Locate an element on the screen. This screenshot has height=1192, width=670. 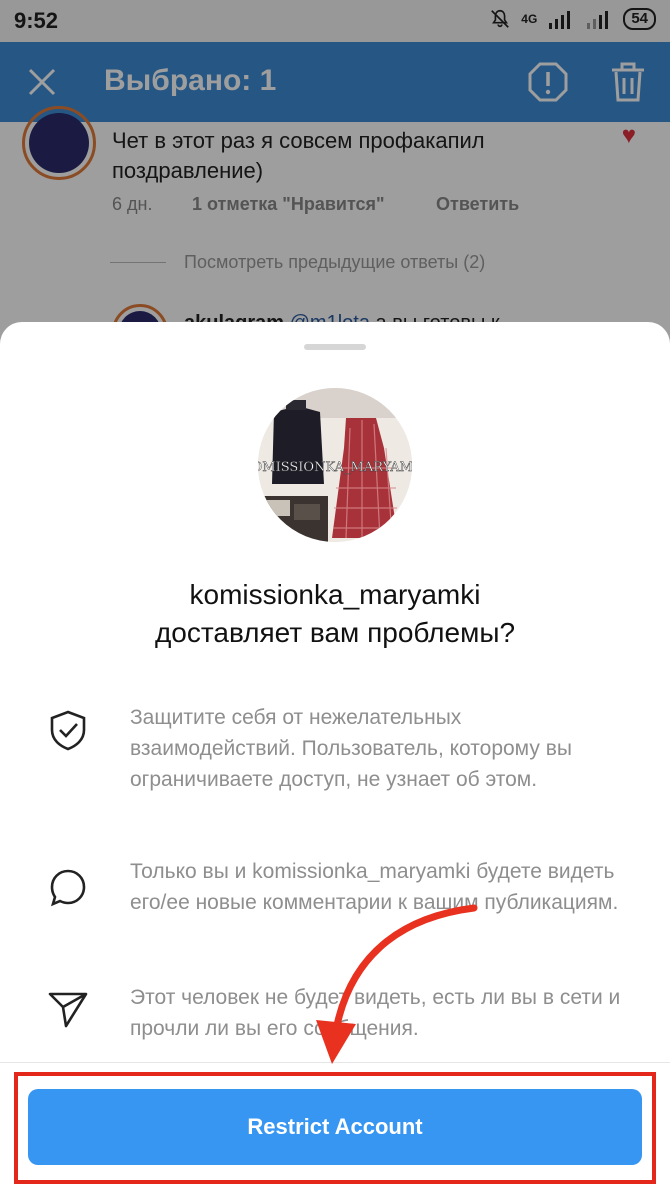
profile-image: KOMISSIONKA_MARYAMKI is located at coordinates (335, 465).